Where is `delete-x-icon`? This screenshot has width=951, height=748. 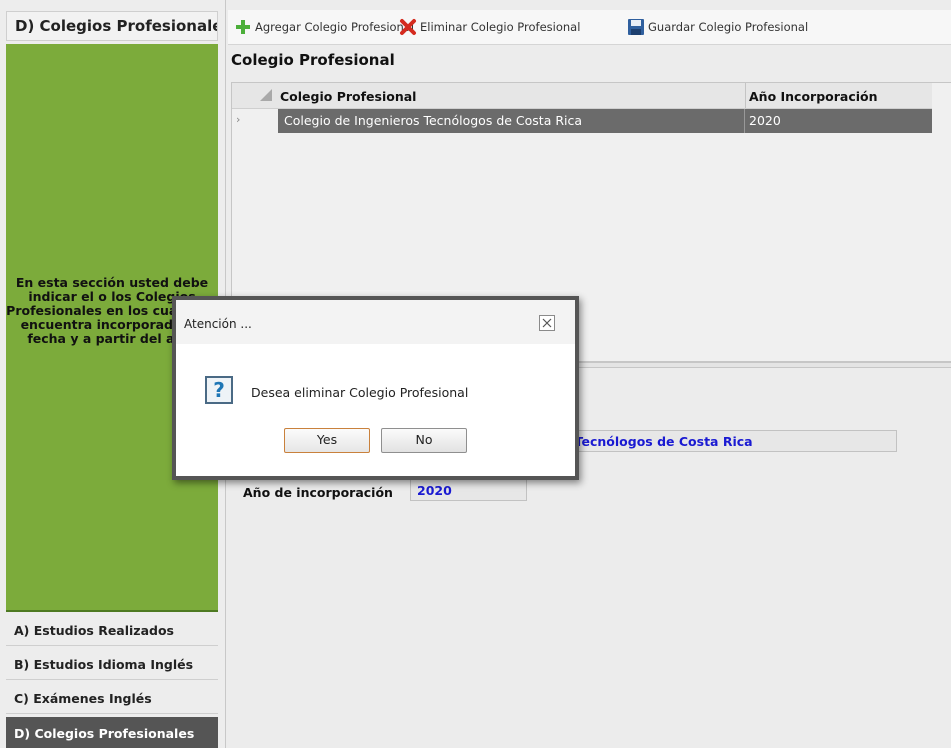 delete-x-icon is located at coordinates (408, 27).